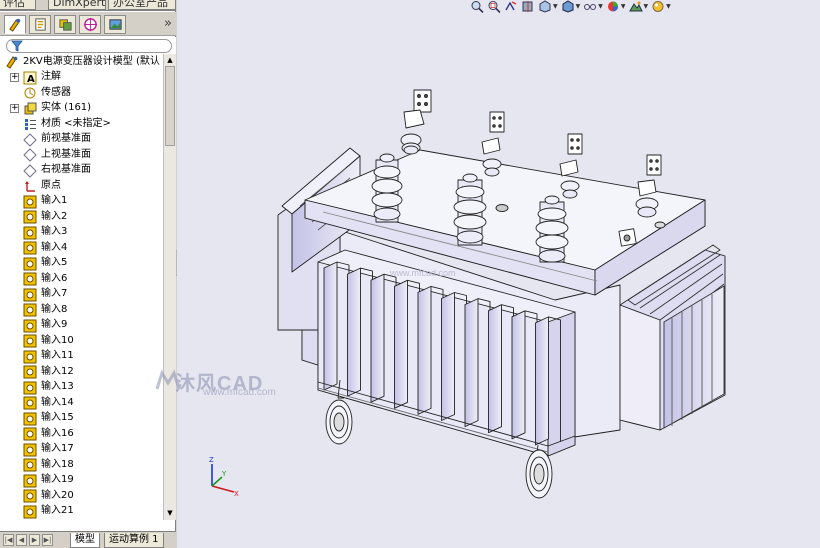  What do you see at coordinates (115, 24) in the screenshot?
I see `display-manager-tab` at bounding box center [115, 24].